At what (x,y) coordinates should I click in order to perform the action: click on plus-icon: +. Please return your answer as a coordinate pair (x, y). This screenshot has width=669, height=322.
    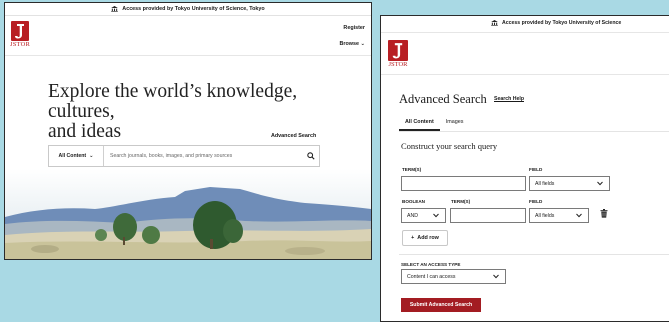
    Looking at the image, I should click on (413, 238).